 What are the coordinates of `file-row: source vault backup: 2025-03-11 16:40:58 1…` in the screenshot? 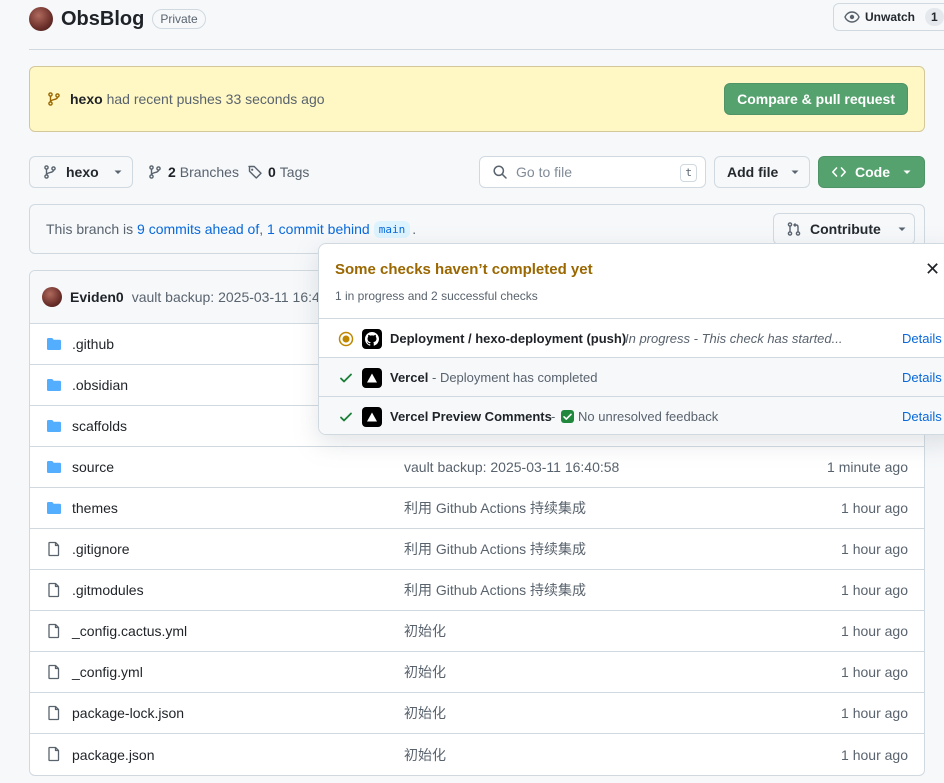 It's located at (477, 467).